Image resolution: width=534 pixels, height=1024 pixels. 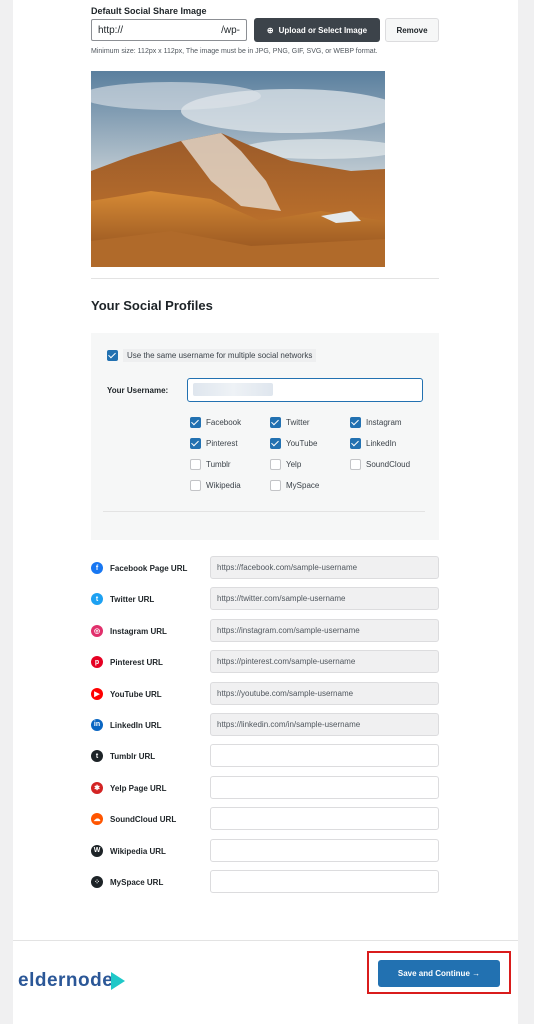 What do you see at coordinates (112, 355) in the screenshot?
I see `same-username-checkbox` at bounding box center [112, 355].